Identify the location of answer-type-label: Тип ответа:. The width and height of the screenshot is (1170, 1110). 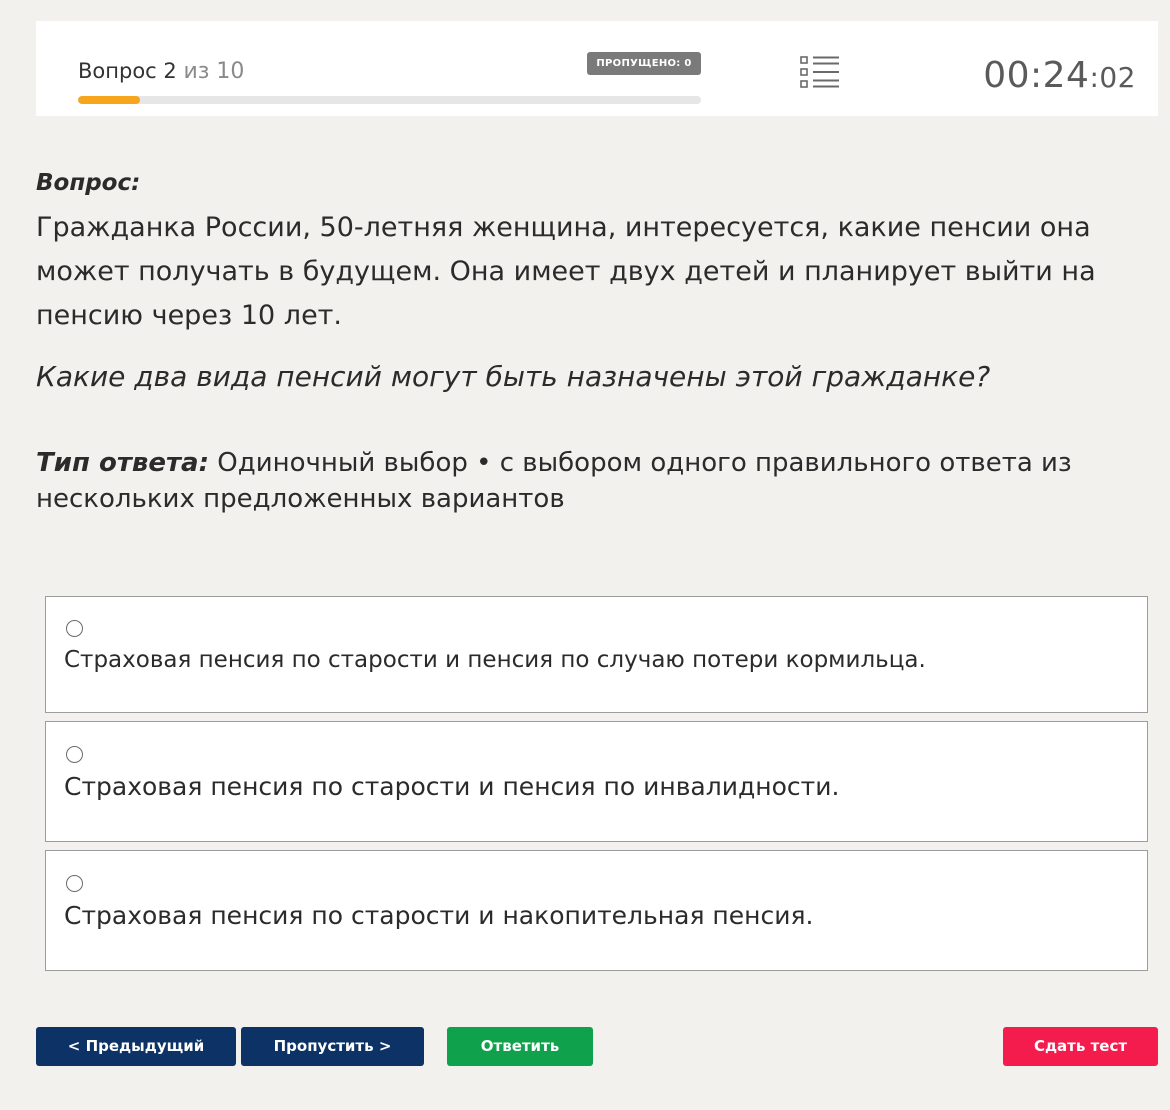
(122, 463).